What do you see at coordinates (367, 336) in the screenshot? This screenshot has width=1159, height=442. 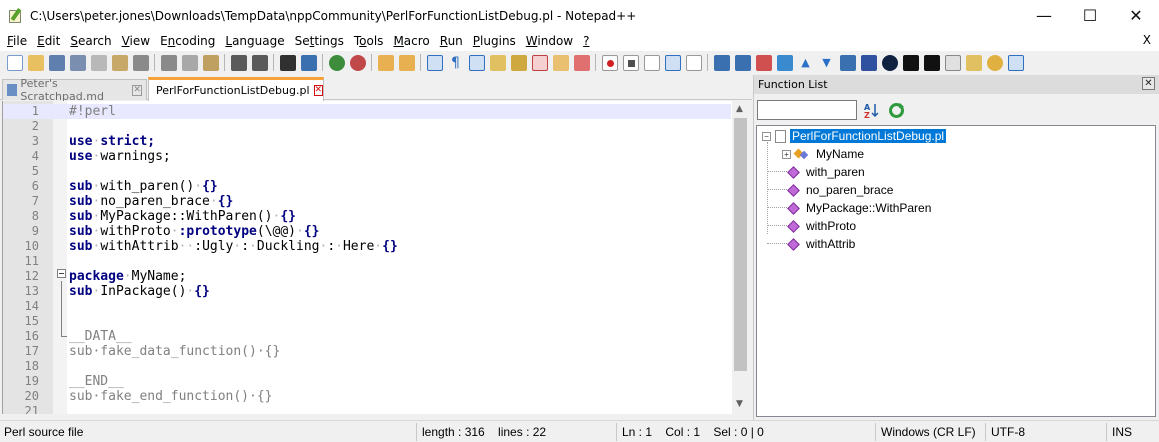 I see `code-line: 16 __DATA__` at bounding box center [367, 336].